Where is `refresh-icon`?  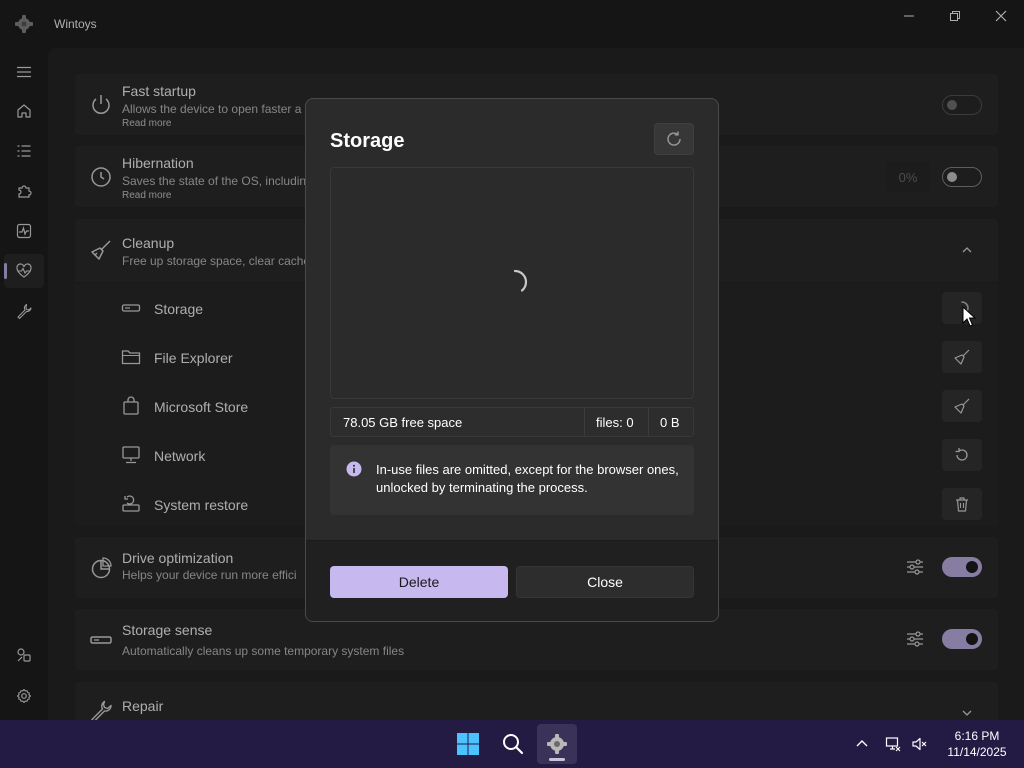 refresh-icon is located at coordinates (674, 138).